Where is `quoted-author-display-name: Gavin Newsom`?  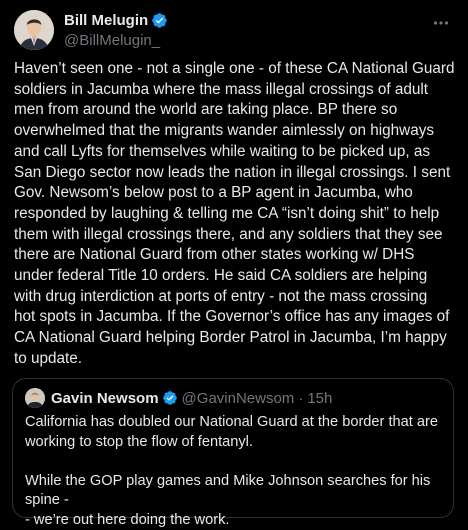
quoted-author-display-name: Gavin Newsom is located at coordinates (105, 398).